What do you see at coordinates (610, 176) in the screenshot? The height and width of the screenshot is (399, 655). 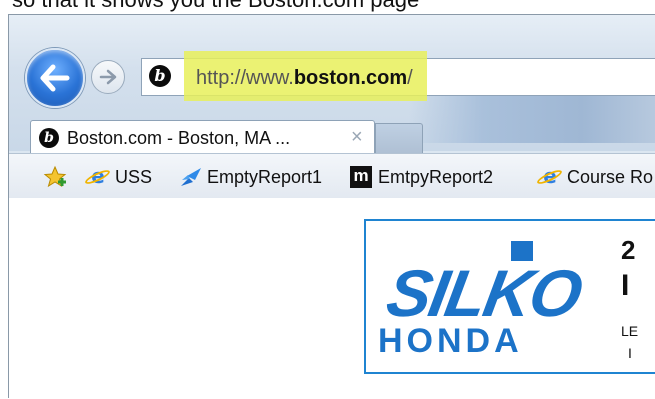 I see `favorite-label: Course Ro` at bounding box center [610, 176].